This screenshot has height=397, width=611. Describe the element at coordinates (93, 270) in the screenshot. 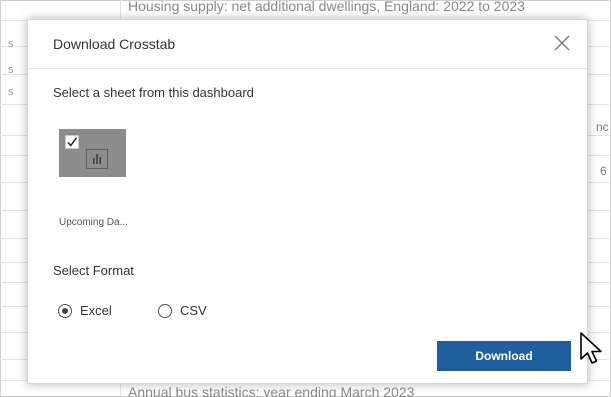

I see `format-label: Select Format` at that location.